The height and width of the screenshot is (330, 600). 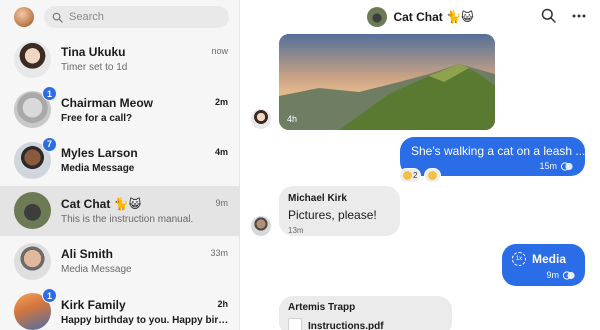 I want to click on incoming-message: Michael Kirk Pictures, please! 13m, so click(x=339, y=211).